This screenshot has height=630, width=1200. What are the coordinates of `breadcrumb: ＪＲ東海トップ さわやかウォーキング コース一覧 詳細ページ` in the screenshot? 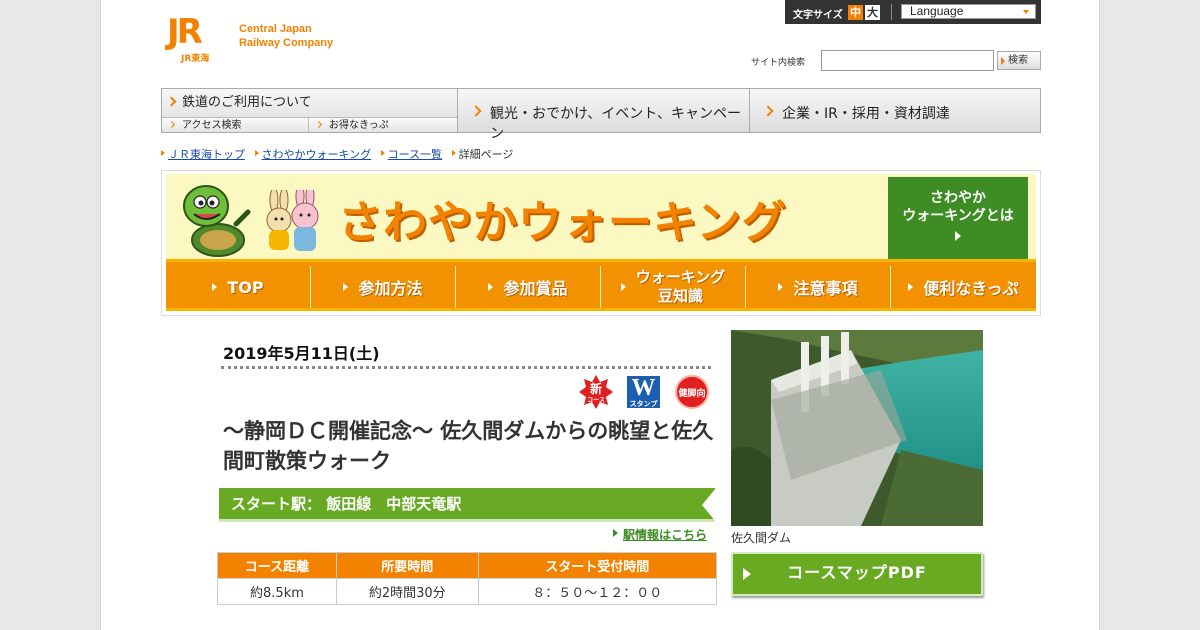 It's located at (340, 154).